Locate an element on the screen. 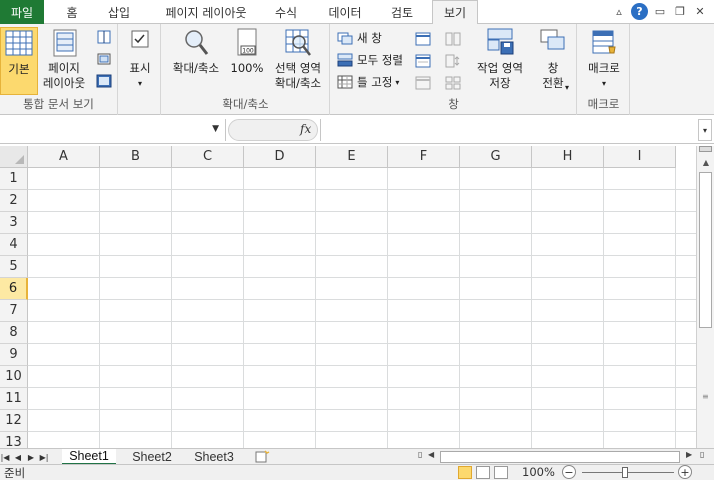  tab-view: 보기 is located at coordinates (455, 12).